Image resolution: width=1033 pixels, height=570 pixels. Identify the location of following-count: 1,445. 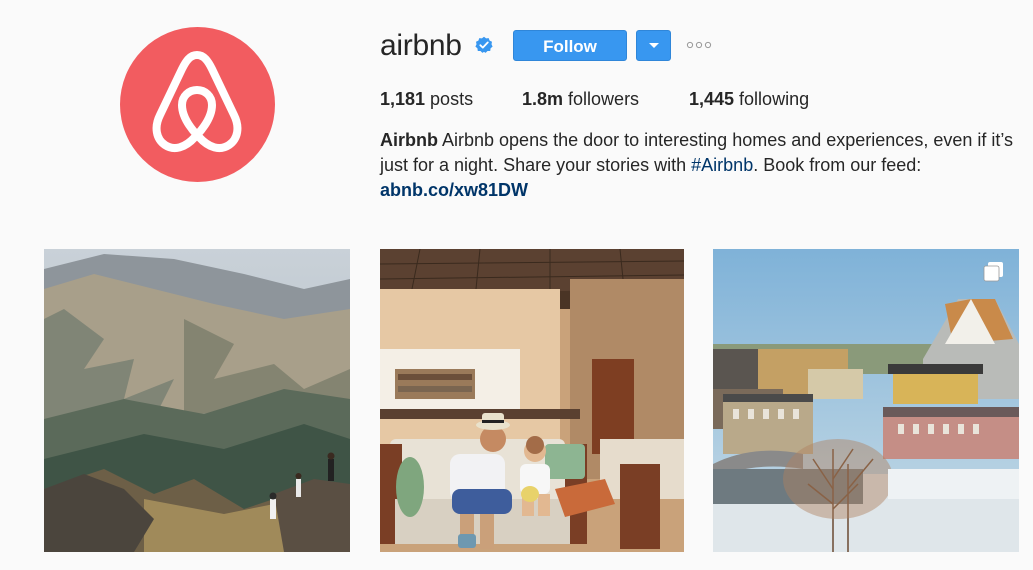
(712, 99).